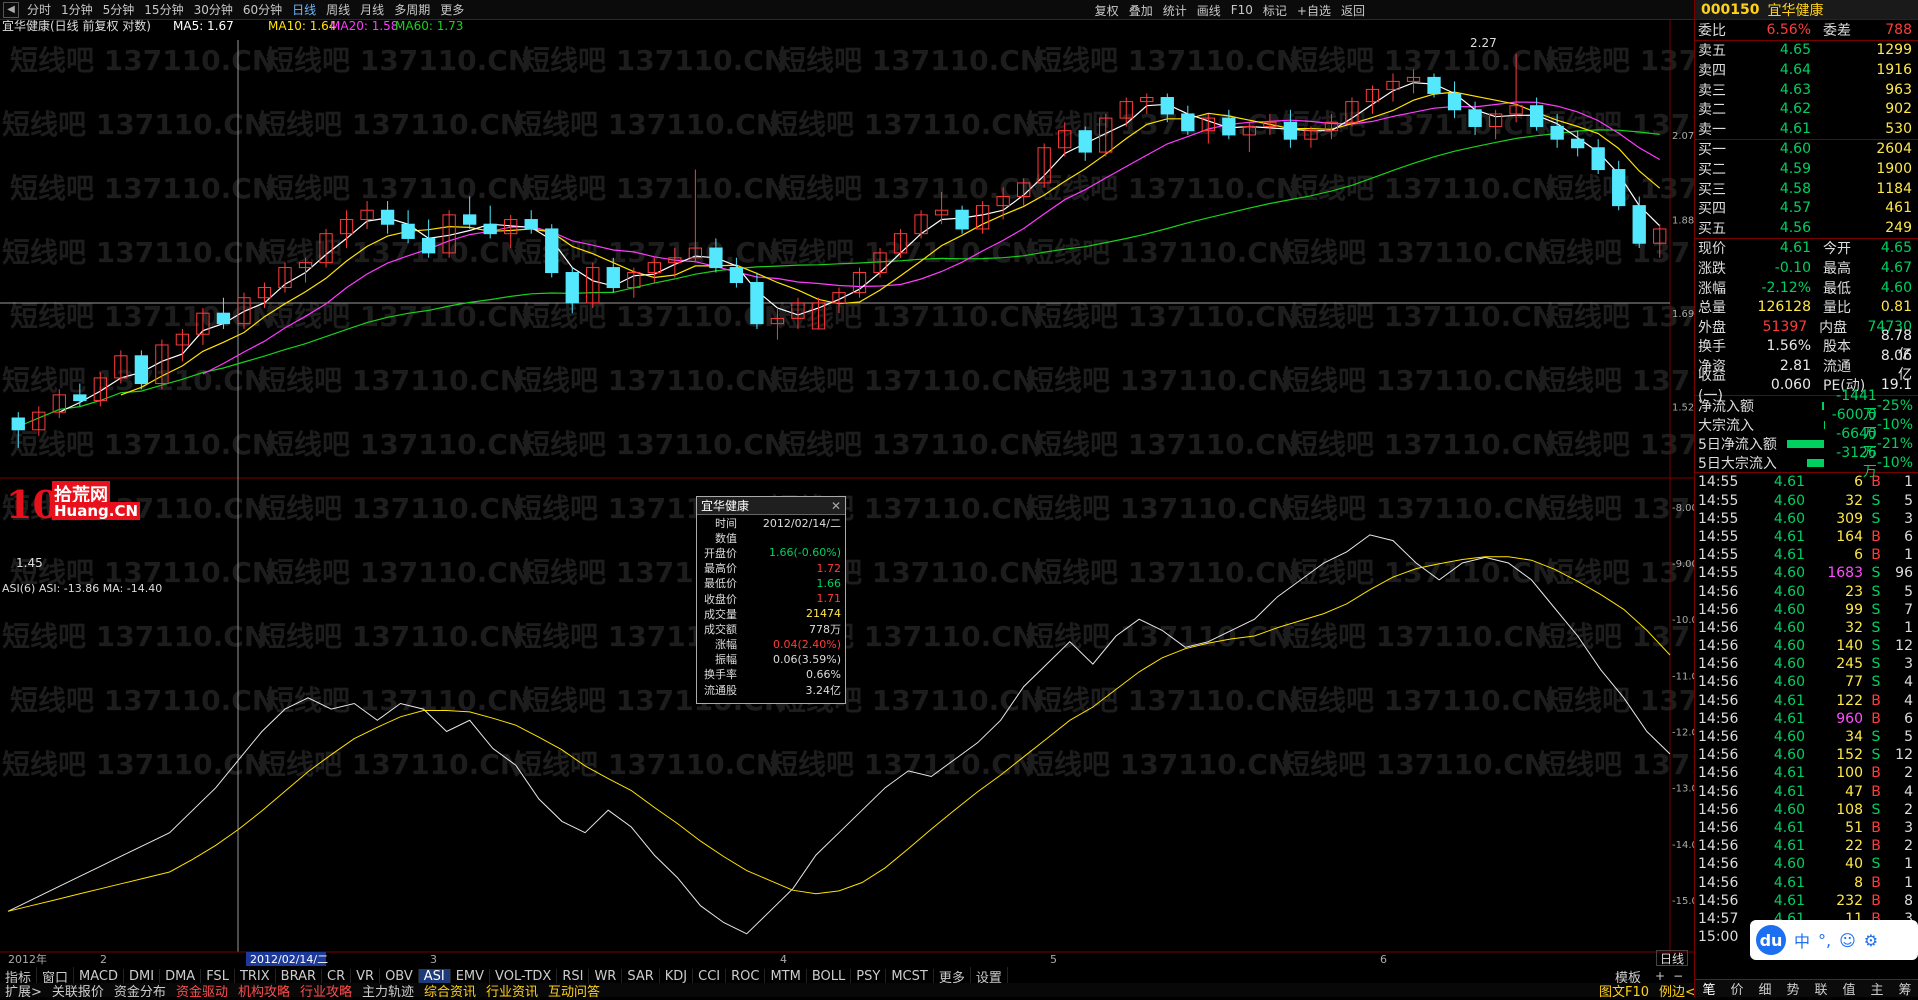  Describe the element at coordinates (640, 976) in the screenshot. I see `indicator-tab-16: SAR` at that location.